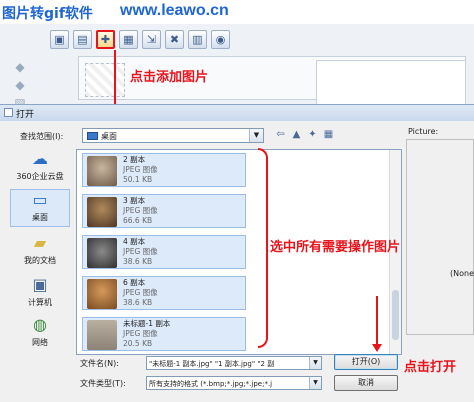  What do you see at coordinates (25, 115) in the screenshot?
I see `dialog-title: 打开` at bounding box center [25, 115].